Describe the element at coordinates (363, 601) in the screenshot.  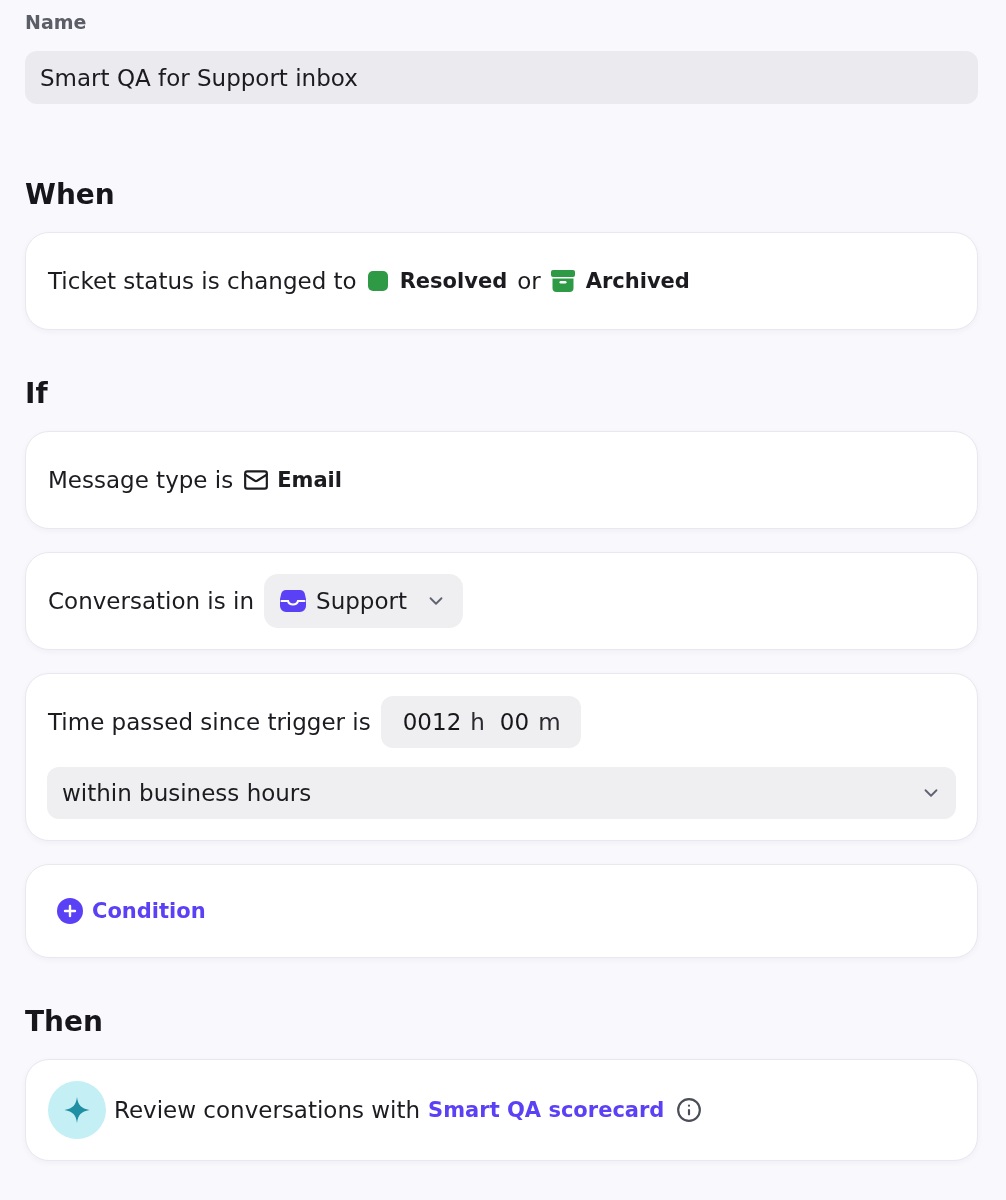
I see `inbox-select: Support` at that location.